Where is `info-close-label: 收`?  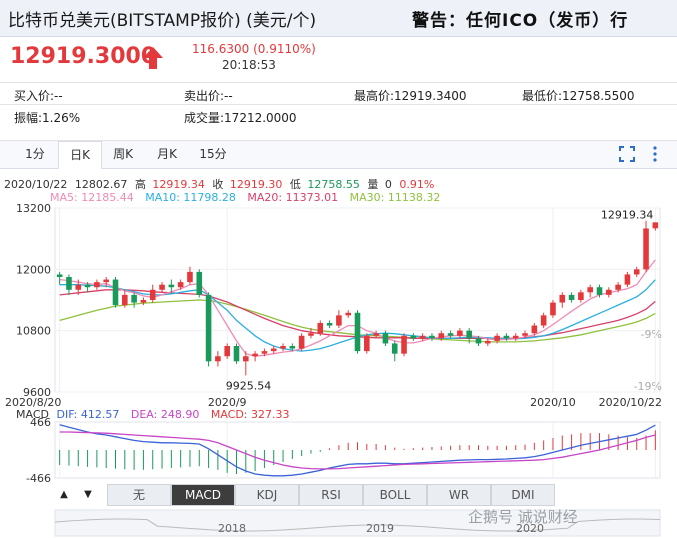
info-close-label: 收 is located at coordinates (218, 184).